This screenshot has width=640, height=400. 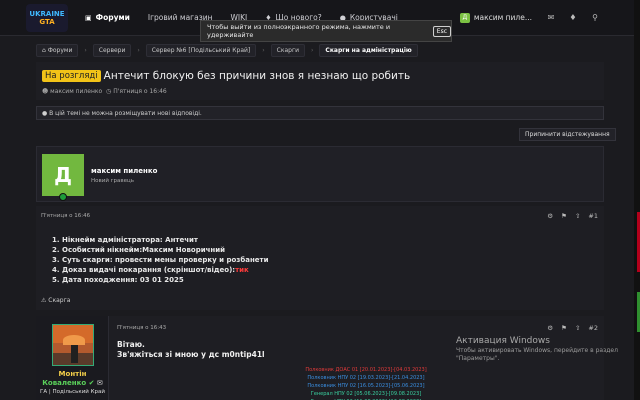 I want to click on post-number: #1, so click(x=593, y=216).